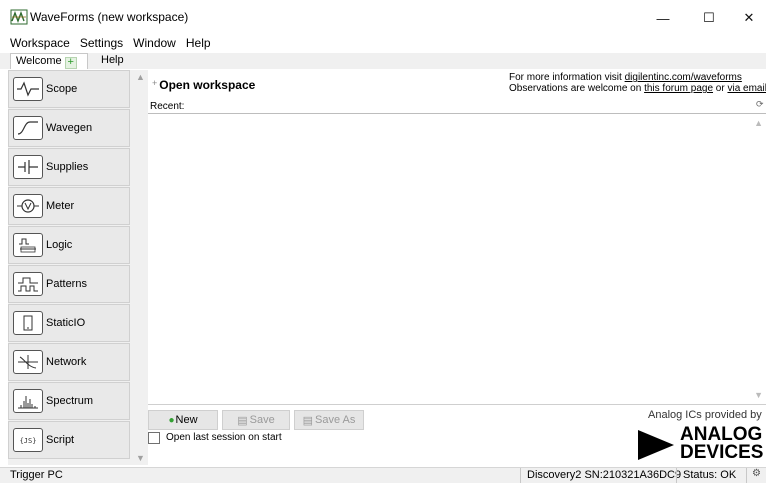 The width and height of the screenshot is (766, 483). I want to click on sidebar-item-script: {JS} Script, so click(69, 440).